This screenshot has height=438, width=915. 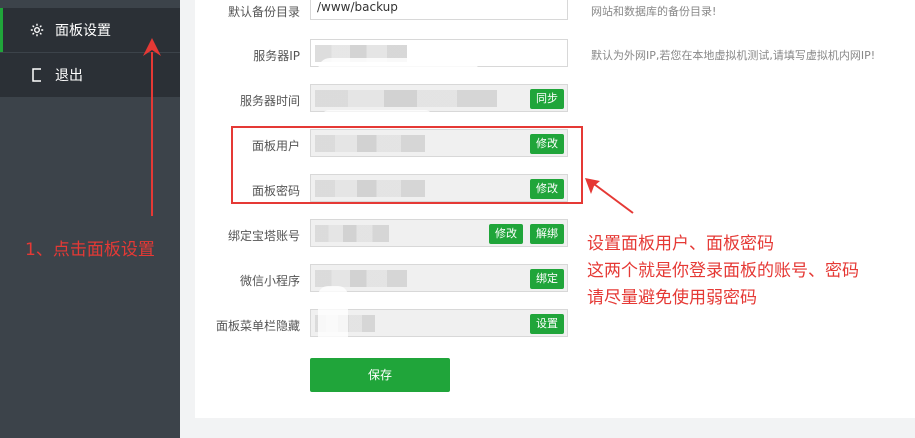 I want to click on annotation-note-2: 这两个就是你登录面板的账号、密码, so click(x=723, y=271).